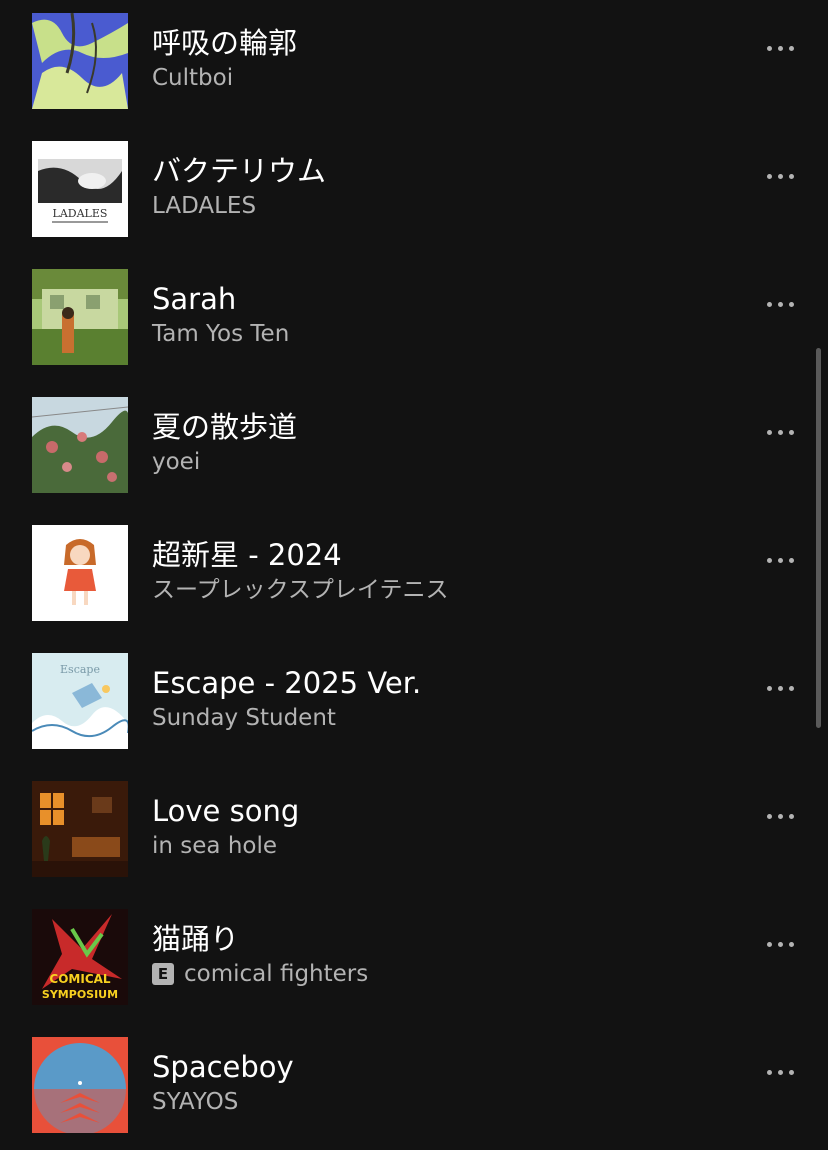  What do you see at coordinates (414, 960) in the screenshot?
I see `track-row: COMICAL SYMPOSIUM 猫踊り E comical fighters` at bounding box center [414, 960].